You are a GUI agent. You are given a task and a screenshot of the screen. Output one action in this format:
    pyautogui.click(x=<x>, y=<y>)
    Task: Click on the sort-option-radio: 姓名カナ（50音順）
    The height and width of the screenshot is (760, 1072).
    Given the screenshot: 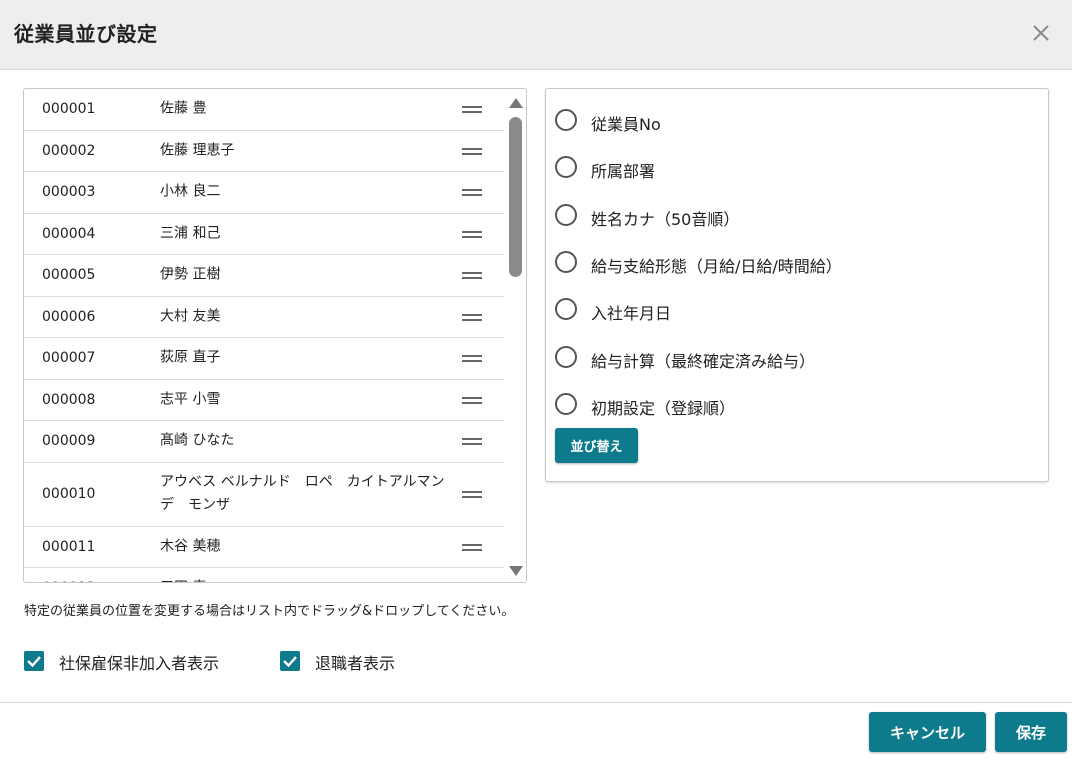 What is the action you would take?
    pyautogui.click(x=794, y=216)
    